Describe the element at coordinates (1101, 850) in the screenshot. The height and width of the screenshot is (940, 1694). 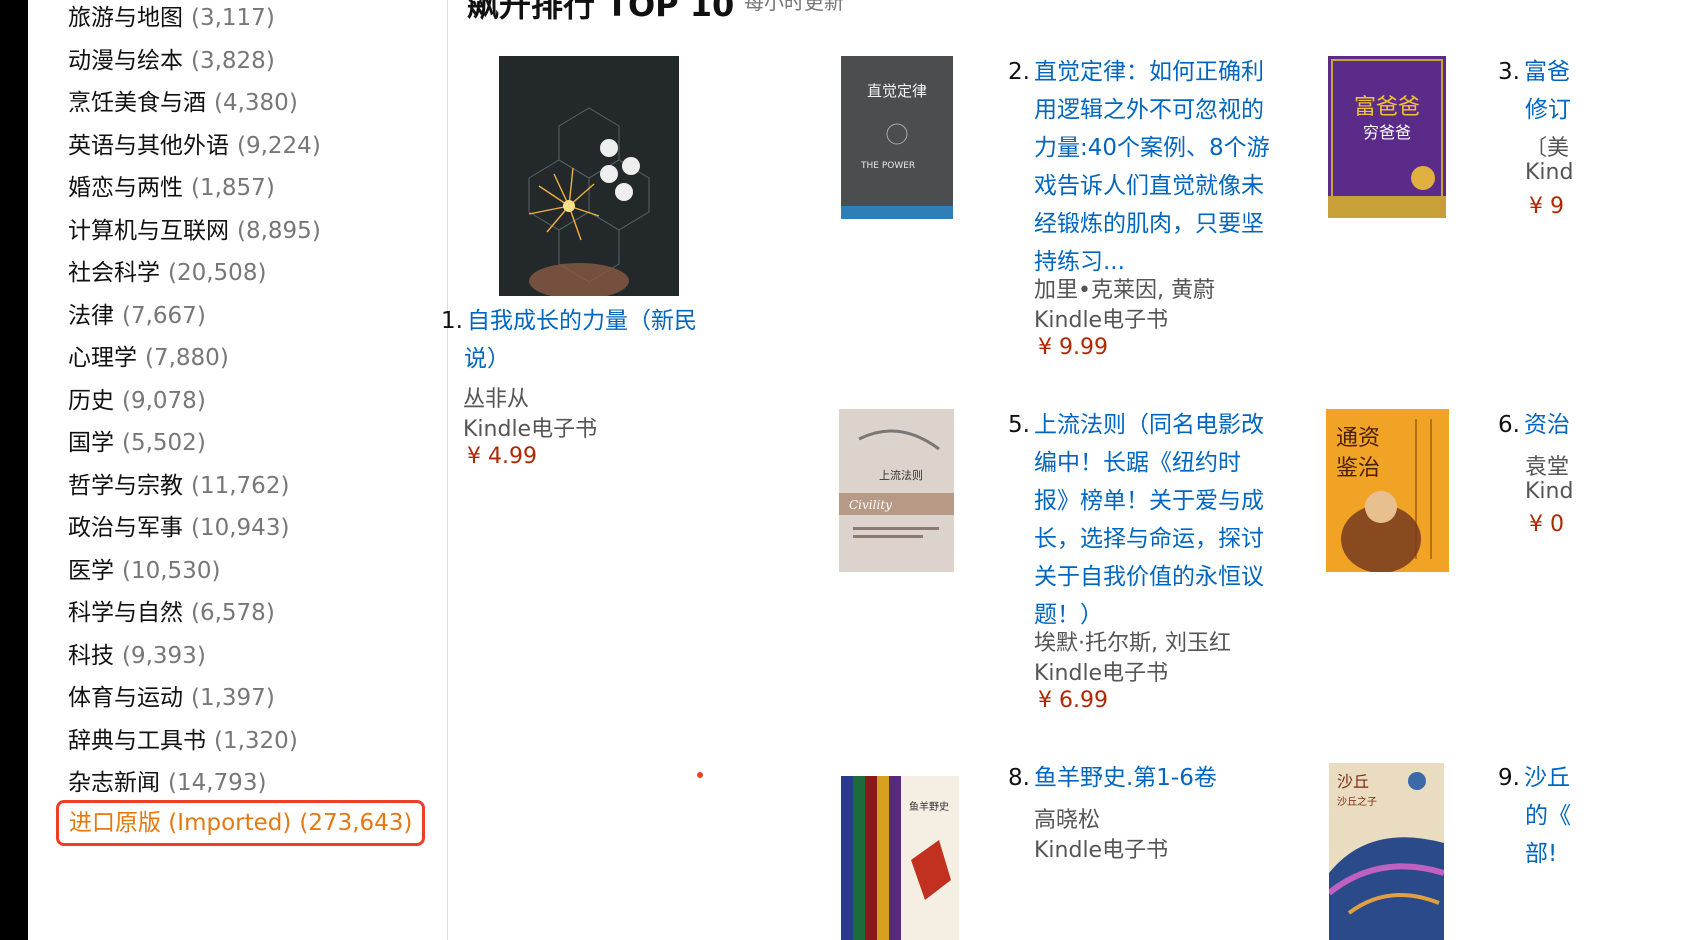
I see `book-format-8: Kindle电子书` at that location.